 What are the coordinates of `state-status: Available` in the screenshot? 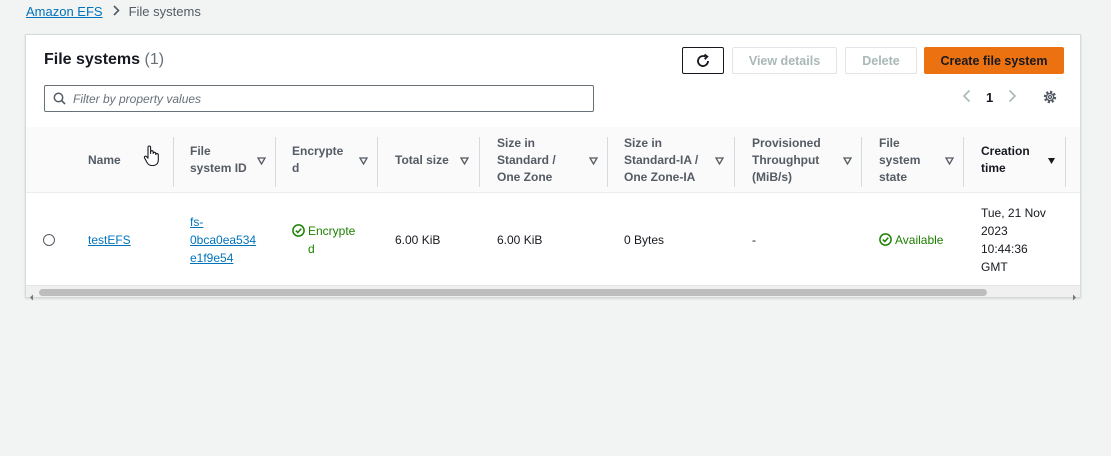 It's located at (911, 239).